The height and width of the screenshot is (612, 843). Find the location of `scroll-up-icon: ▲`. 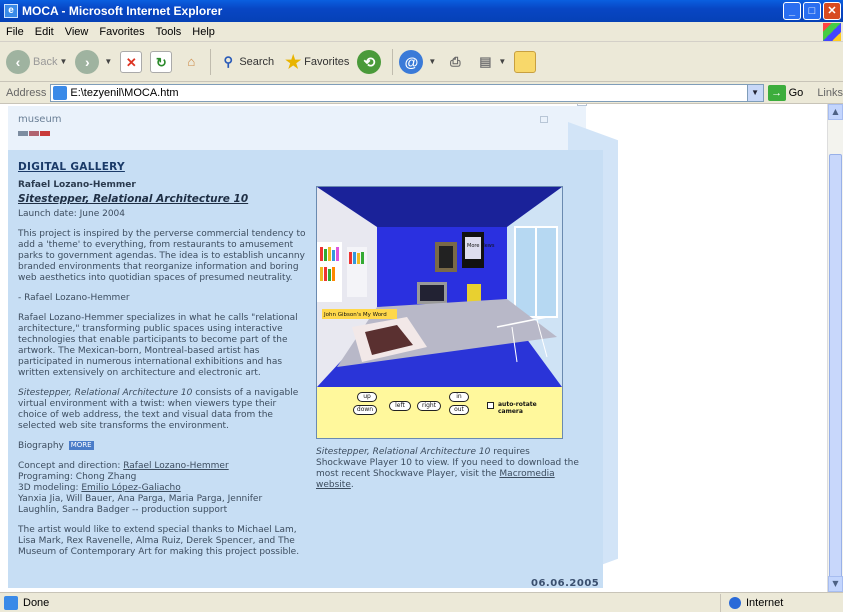

scroll-up-icon: ▲ is located at coordinates (835, 112).